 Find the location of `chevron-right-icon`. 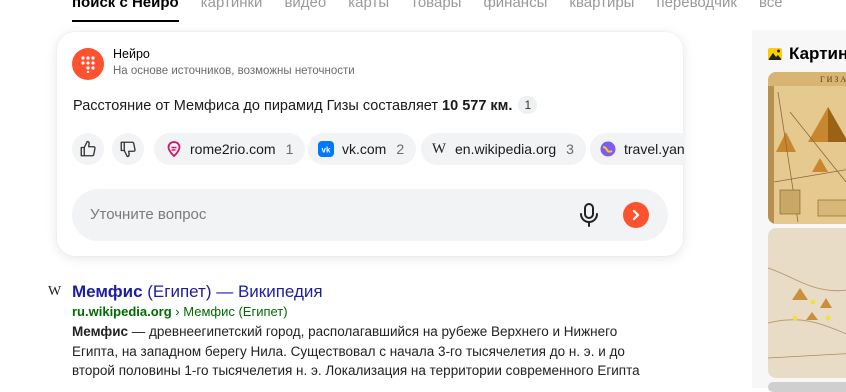

chevron-right-icon is located at coordinates (636, 215).